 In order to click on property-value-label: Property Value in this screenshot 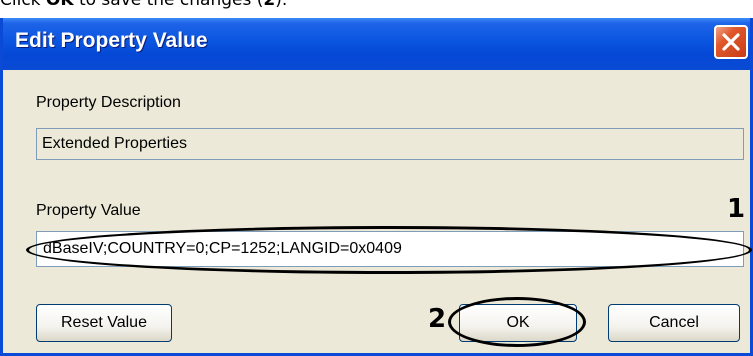, I will do `click(88, 210)`.